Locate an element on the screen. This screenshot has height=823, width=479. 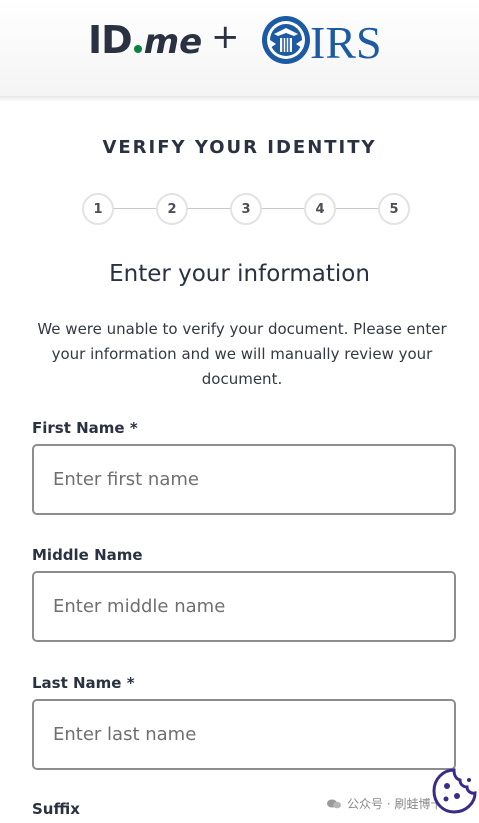
step-4: 4 is located at coordinates (320, 209).